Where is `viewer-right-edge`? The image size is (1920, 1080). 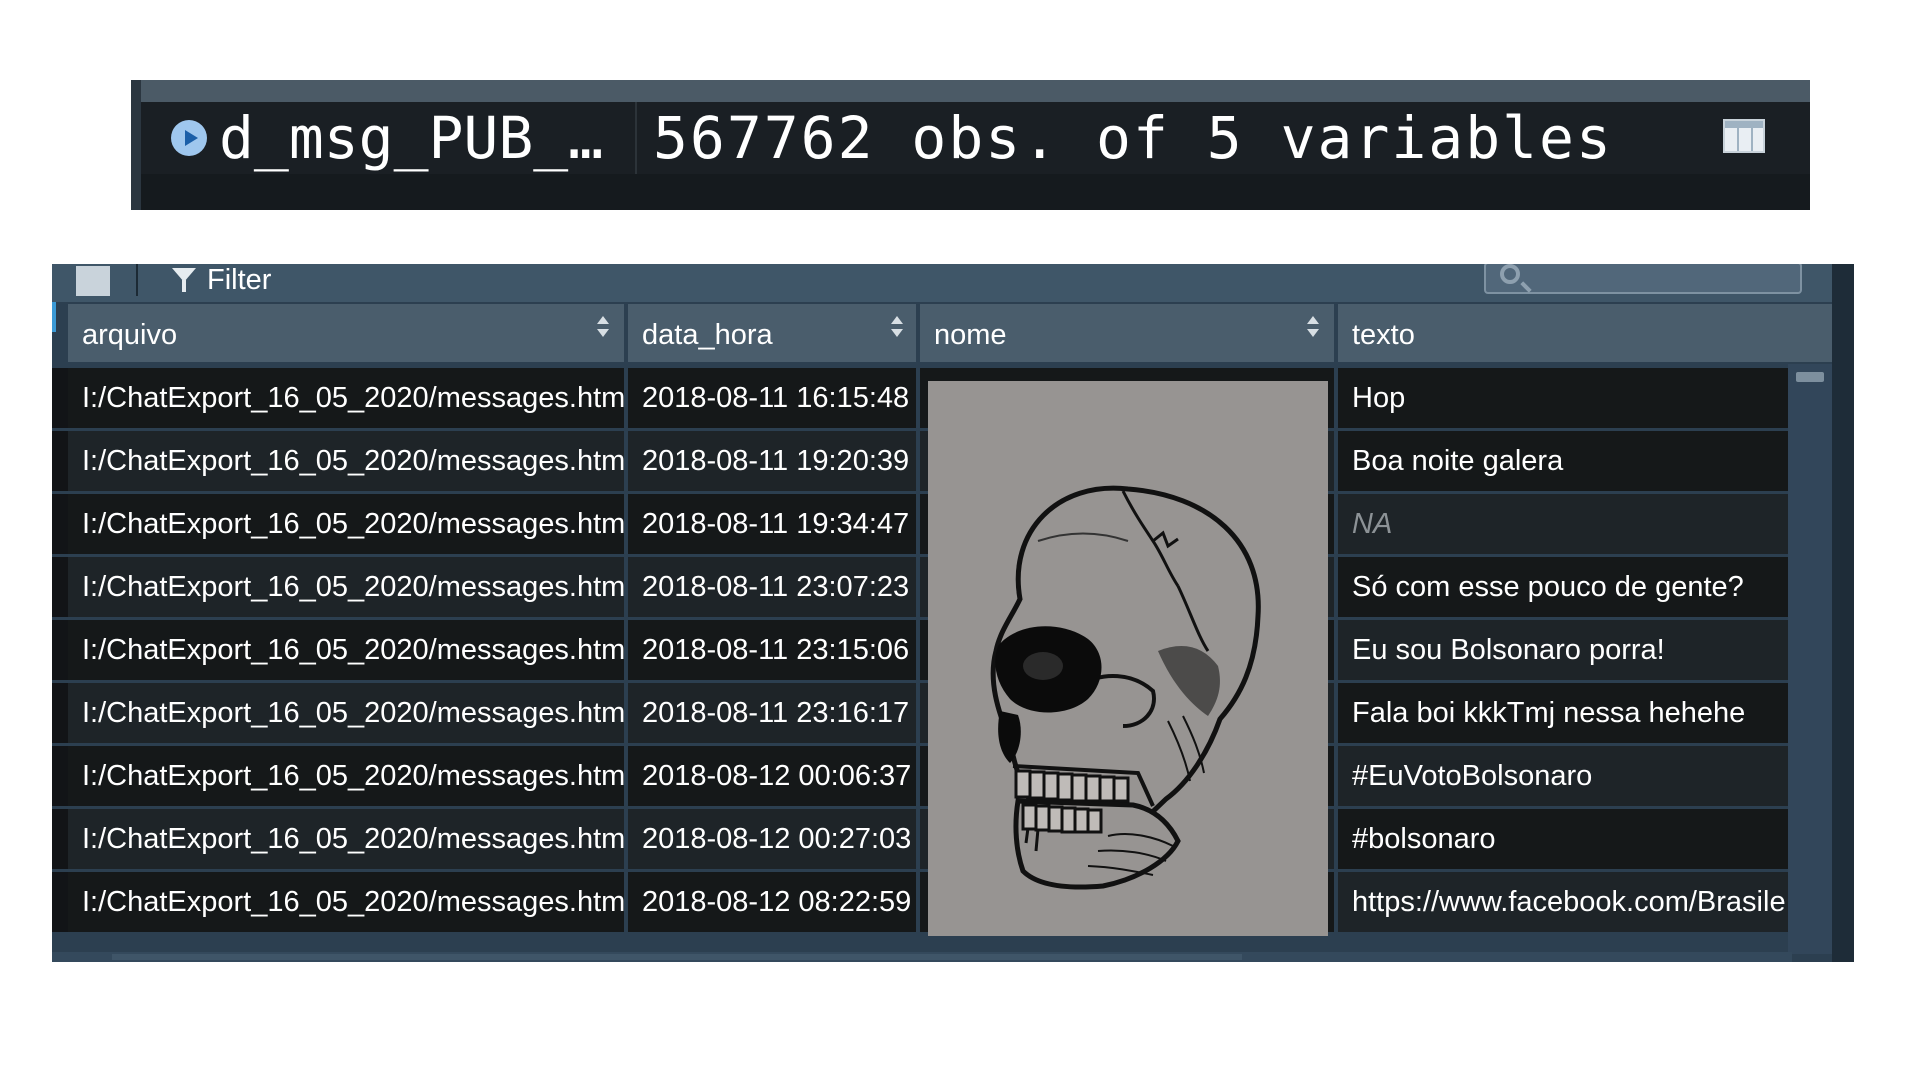
viewer-right-edge is located at coordinates (1843, 613).